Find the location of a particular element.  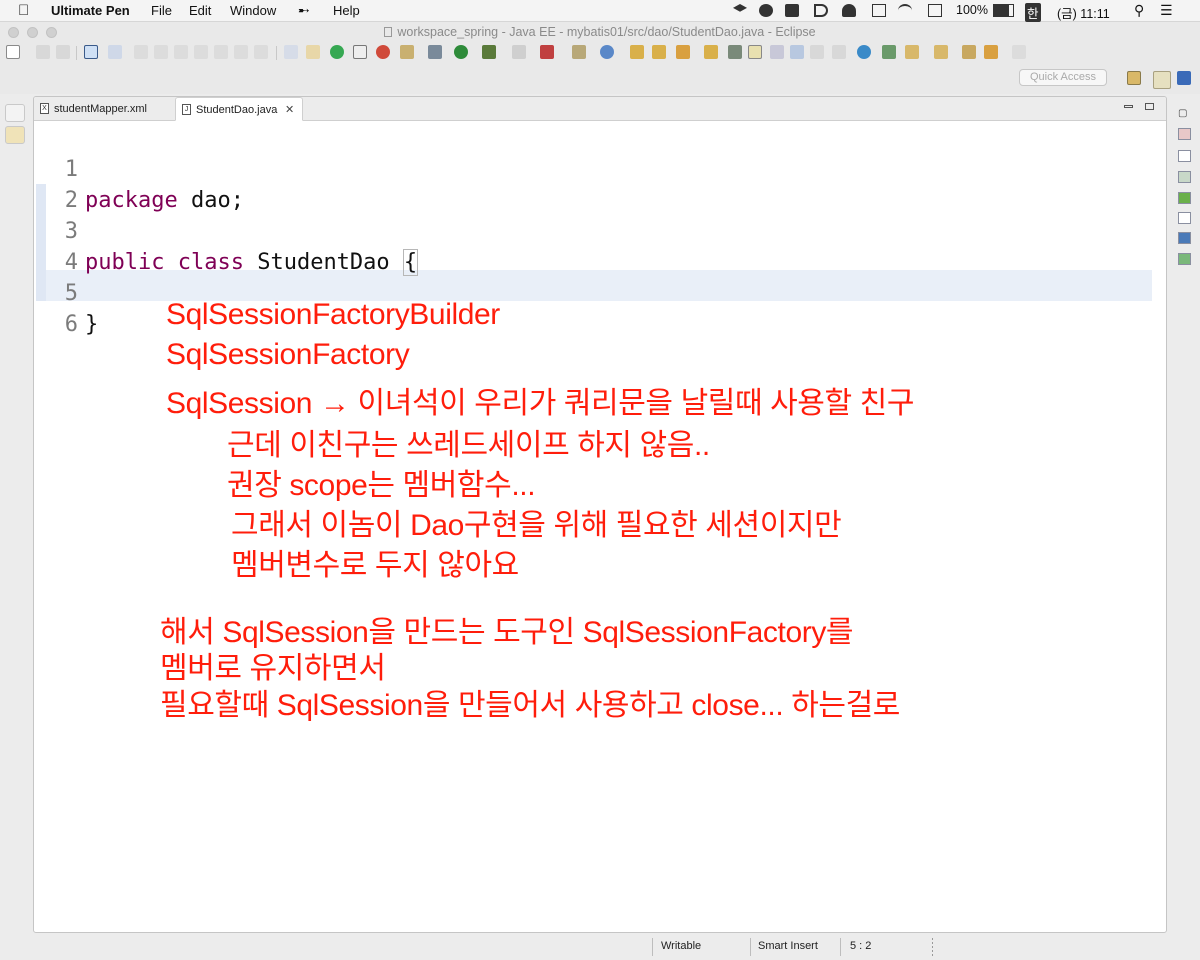

disconnect-icon is located at coordinates (201, 52).